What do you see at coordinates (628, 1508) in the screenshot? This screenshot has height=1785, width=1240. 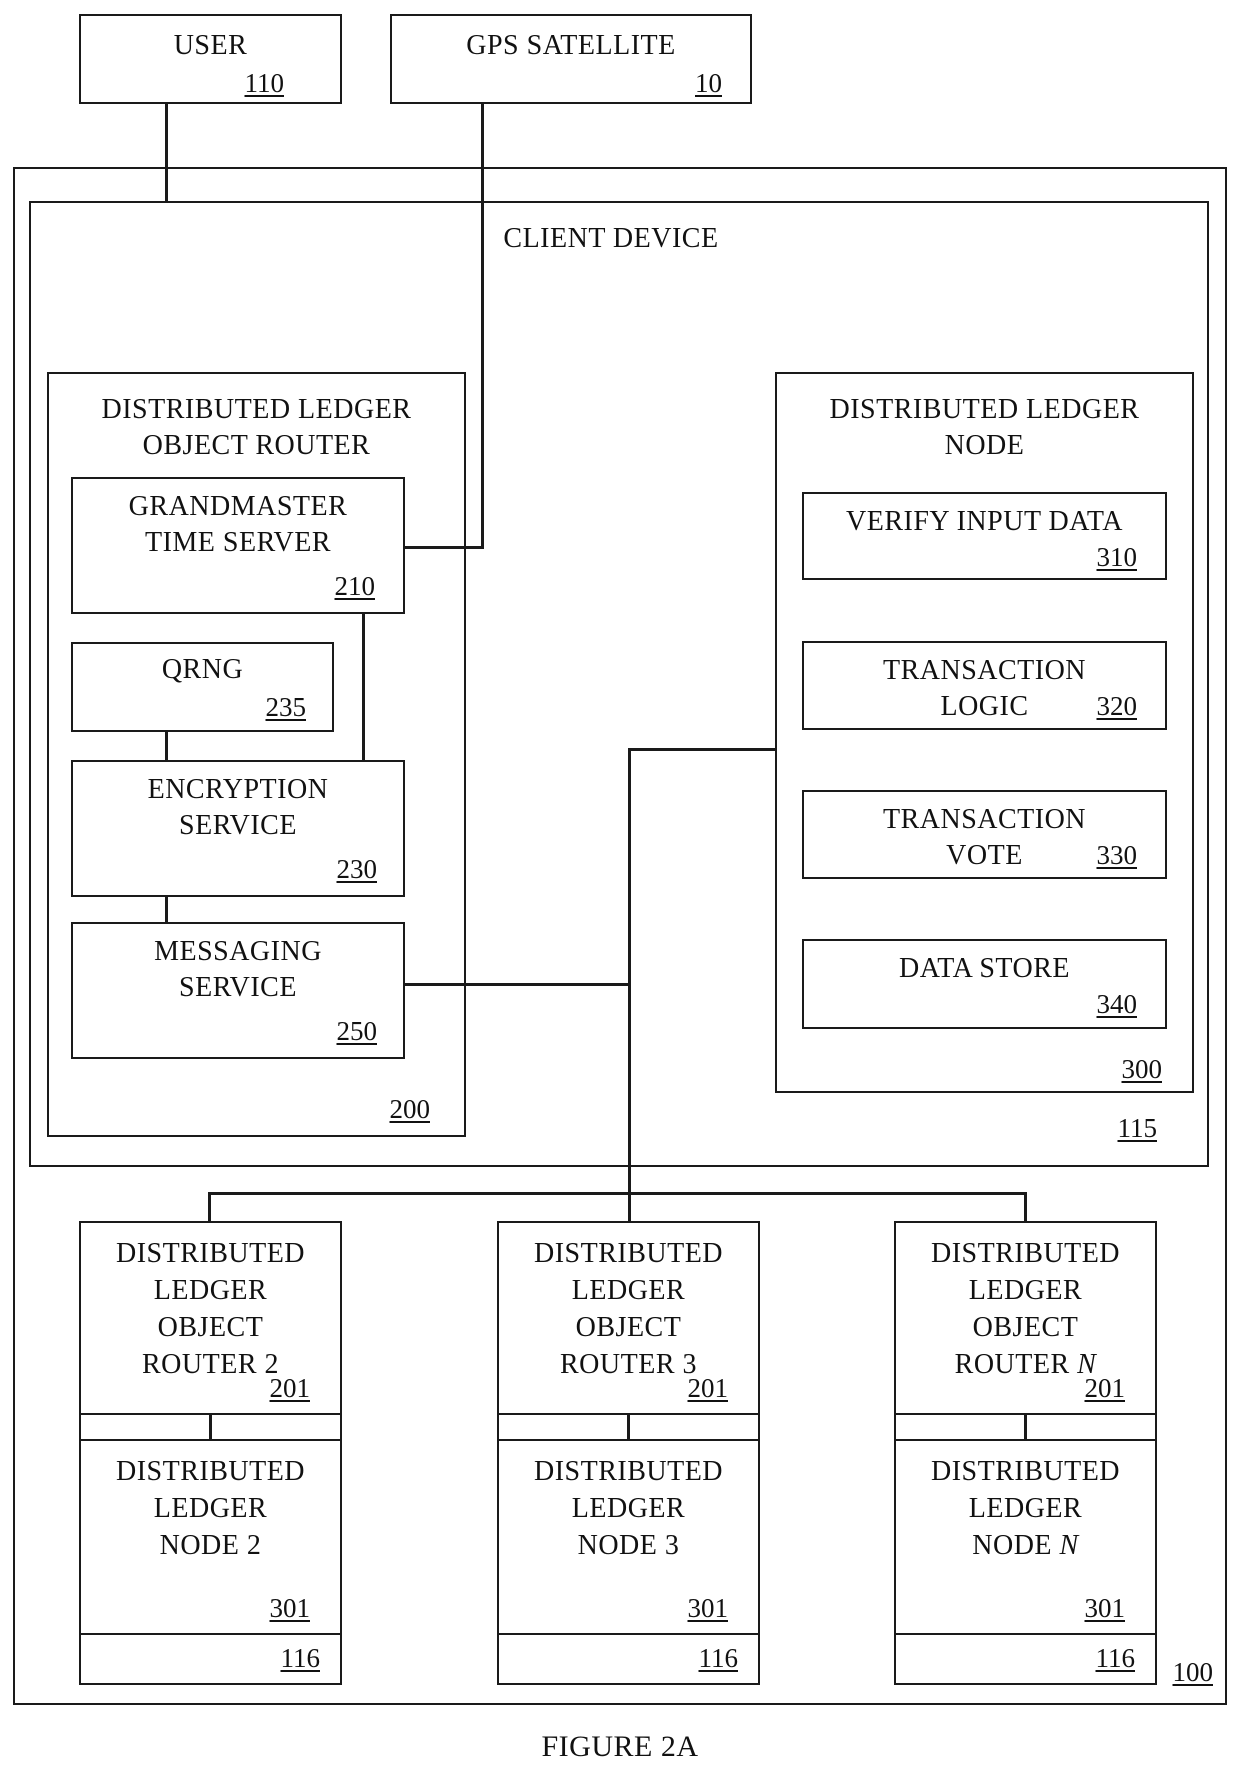 I see `peer-node-label: DISTRIBUTED LEDGER NODE 3` at bounding box center [628, 1508].